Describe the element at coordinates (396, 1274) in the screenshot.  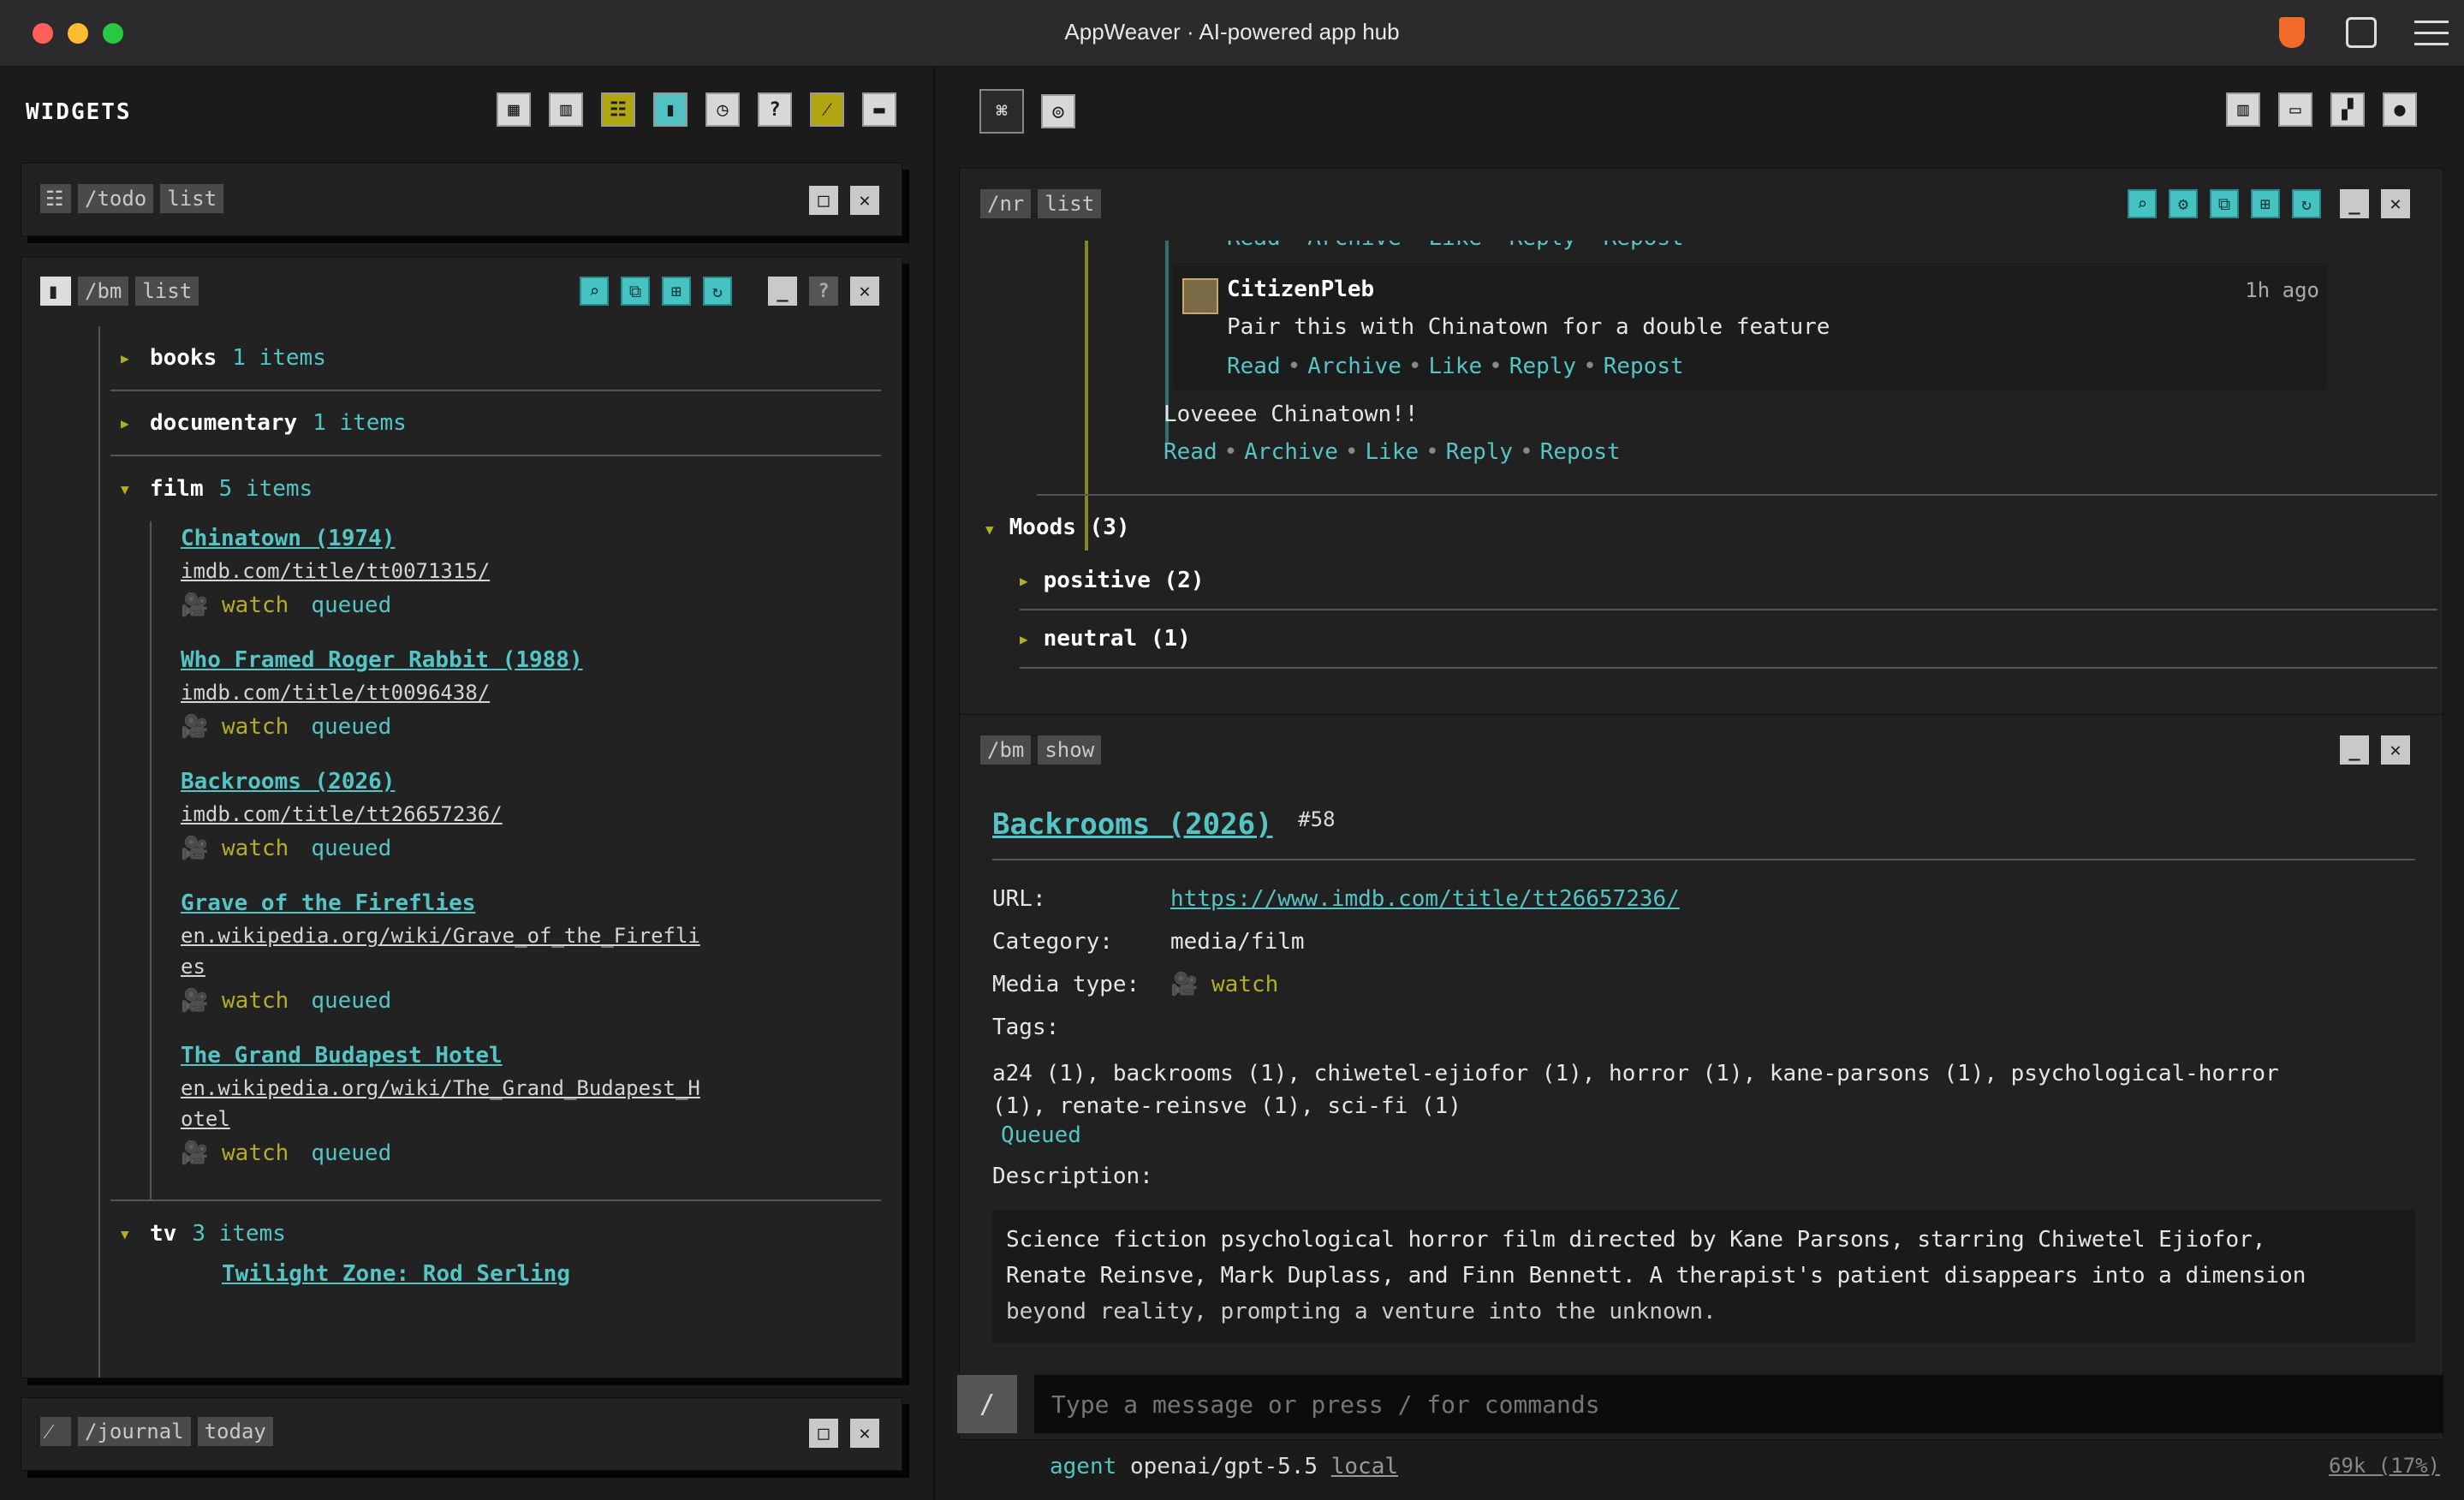
I see `bookmark-title-link: Twilight Zone: Rod Serling` at that location.